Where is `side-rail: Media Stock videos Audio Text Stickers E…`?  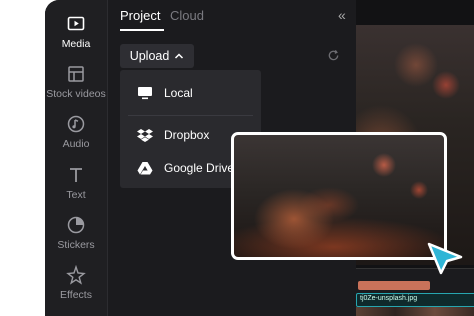
side-rail: Media Stock videos Audio Text Stickers E… is located at coordinates (76, 158).